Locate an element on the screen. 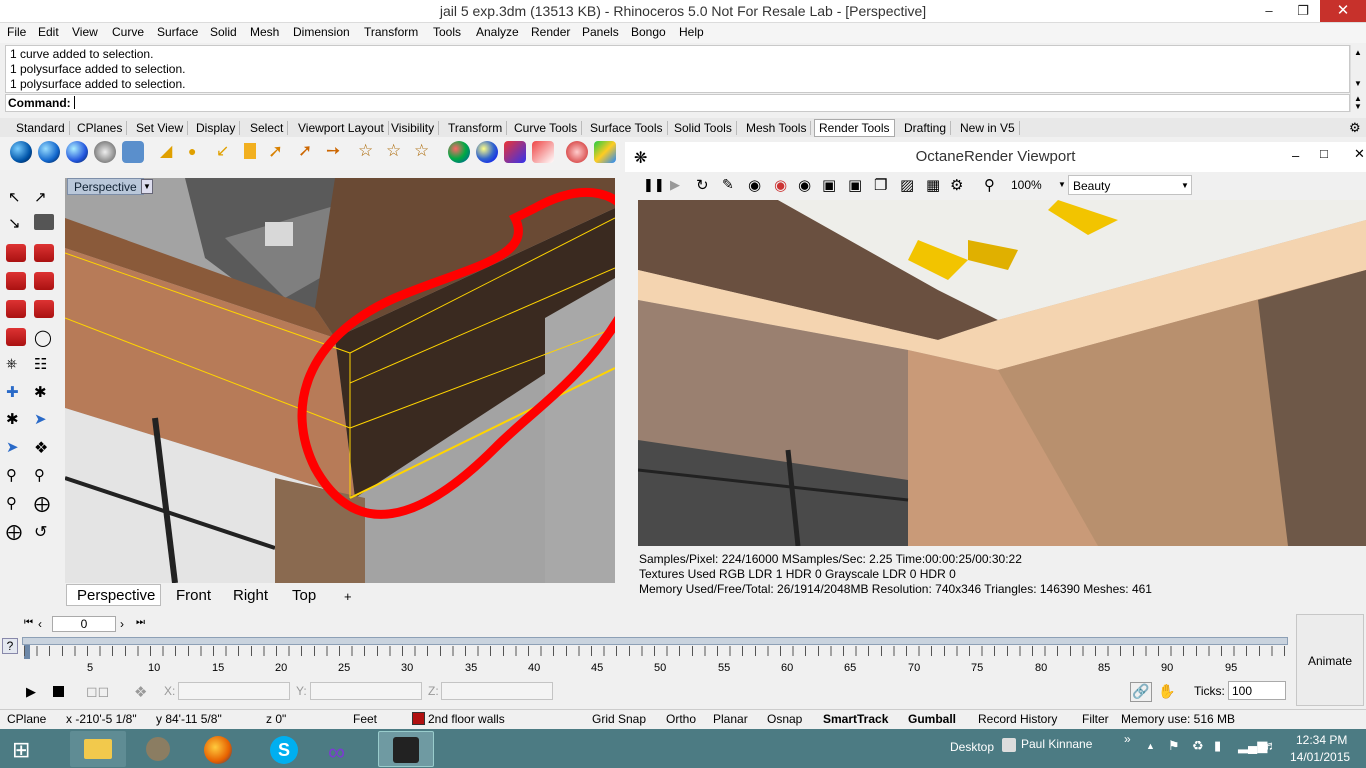 The width and height of the screenshot is (1366, 768). region-icon: ▦ is located at coordinates (933, 185).